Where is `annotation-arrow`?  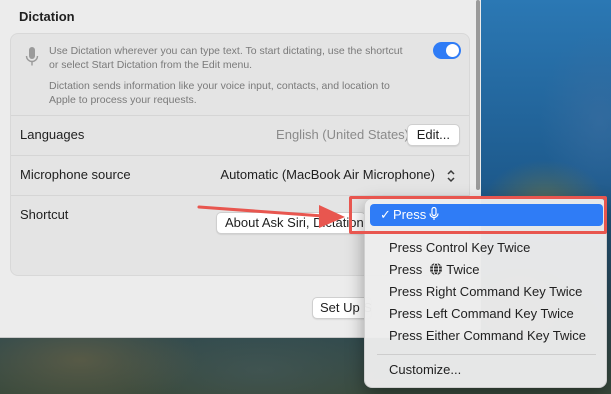 annotation-arrow is located at coordinates (271, 216).